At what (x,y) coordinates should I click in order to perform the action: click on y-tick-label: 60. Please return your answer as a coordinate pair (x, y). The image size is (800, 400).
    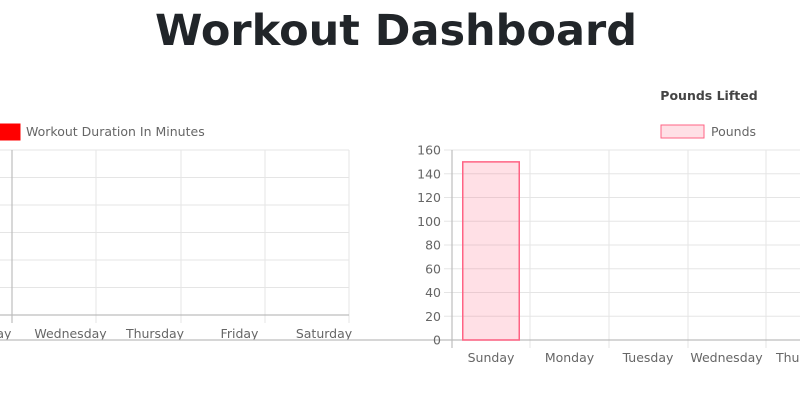
    Looking at the image, I should click on (433, 268).